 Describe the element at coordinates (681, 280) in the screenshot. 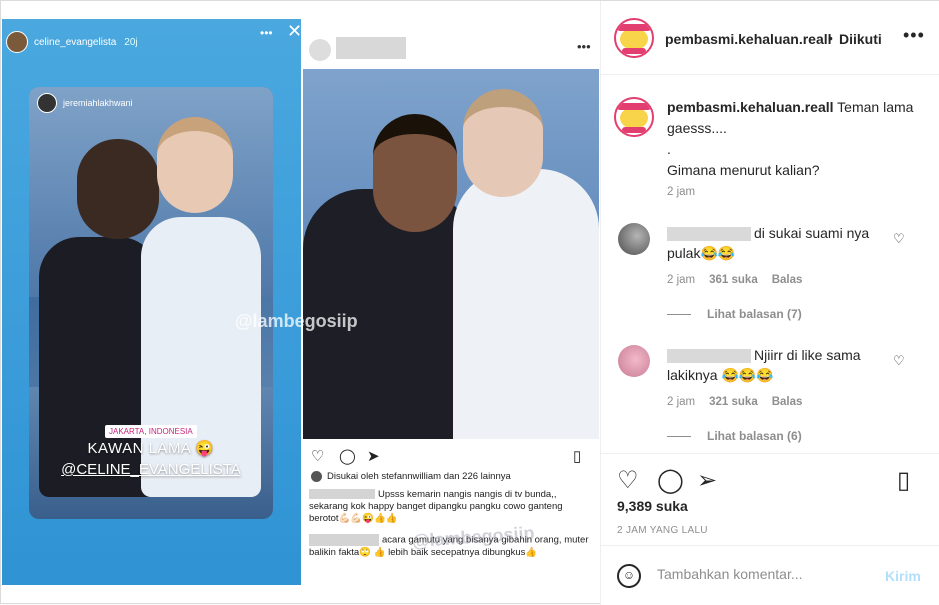

I see `comment-1-time: 2 jam` at that location.